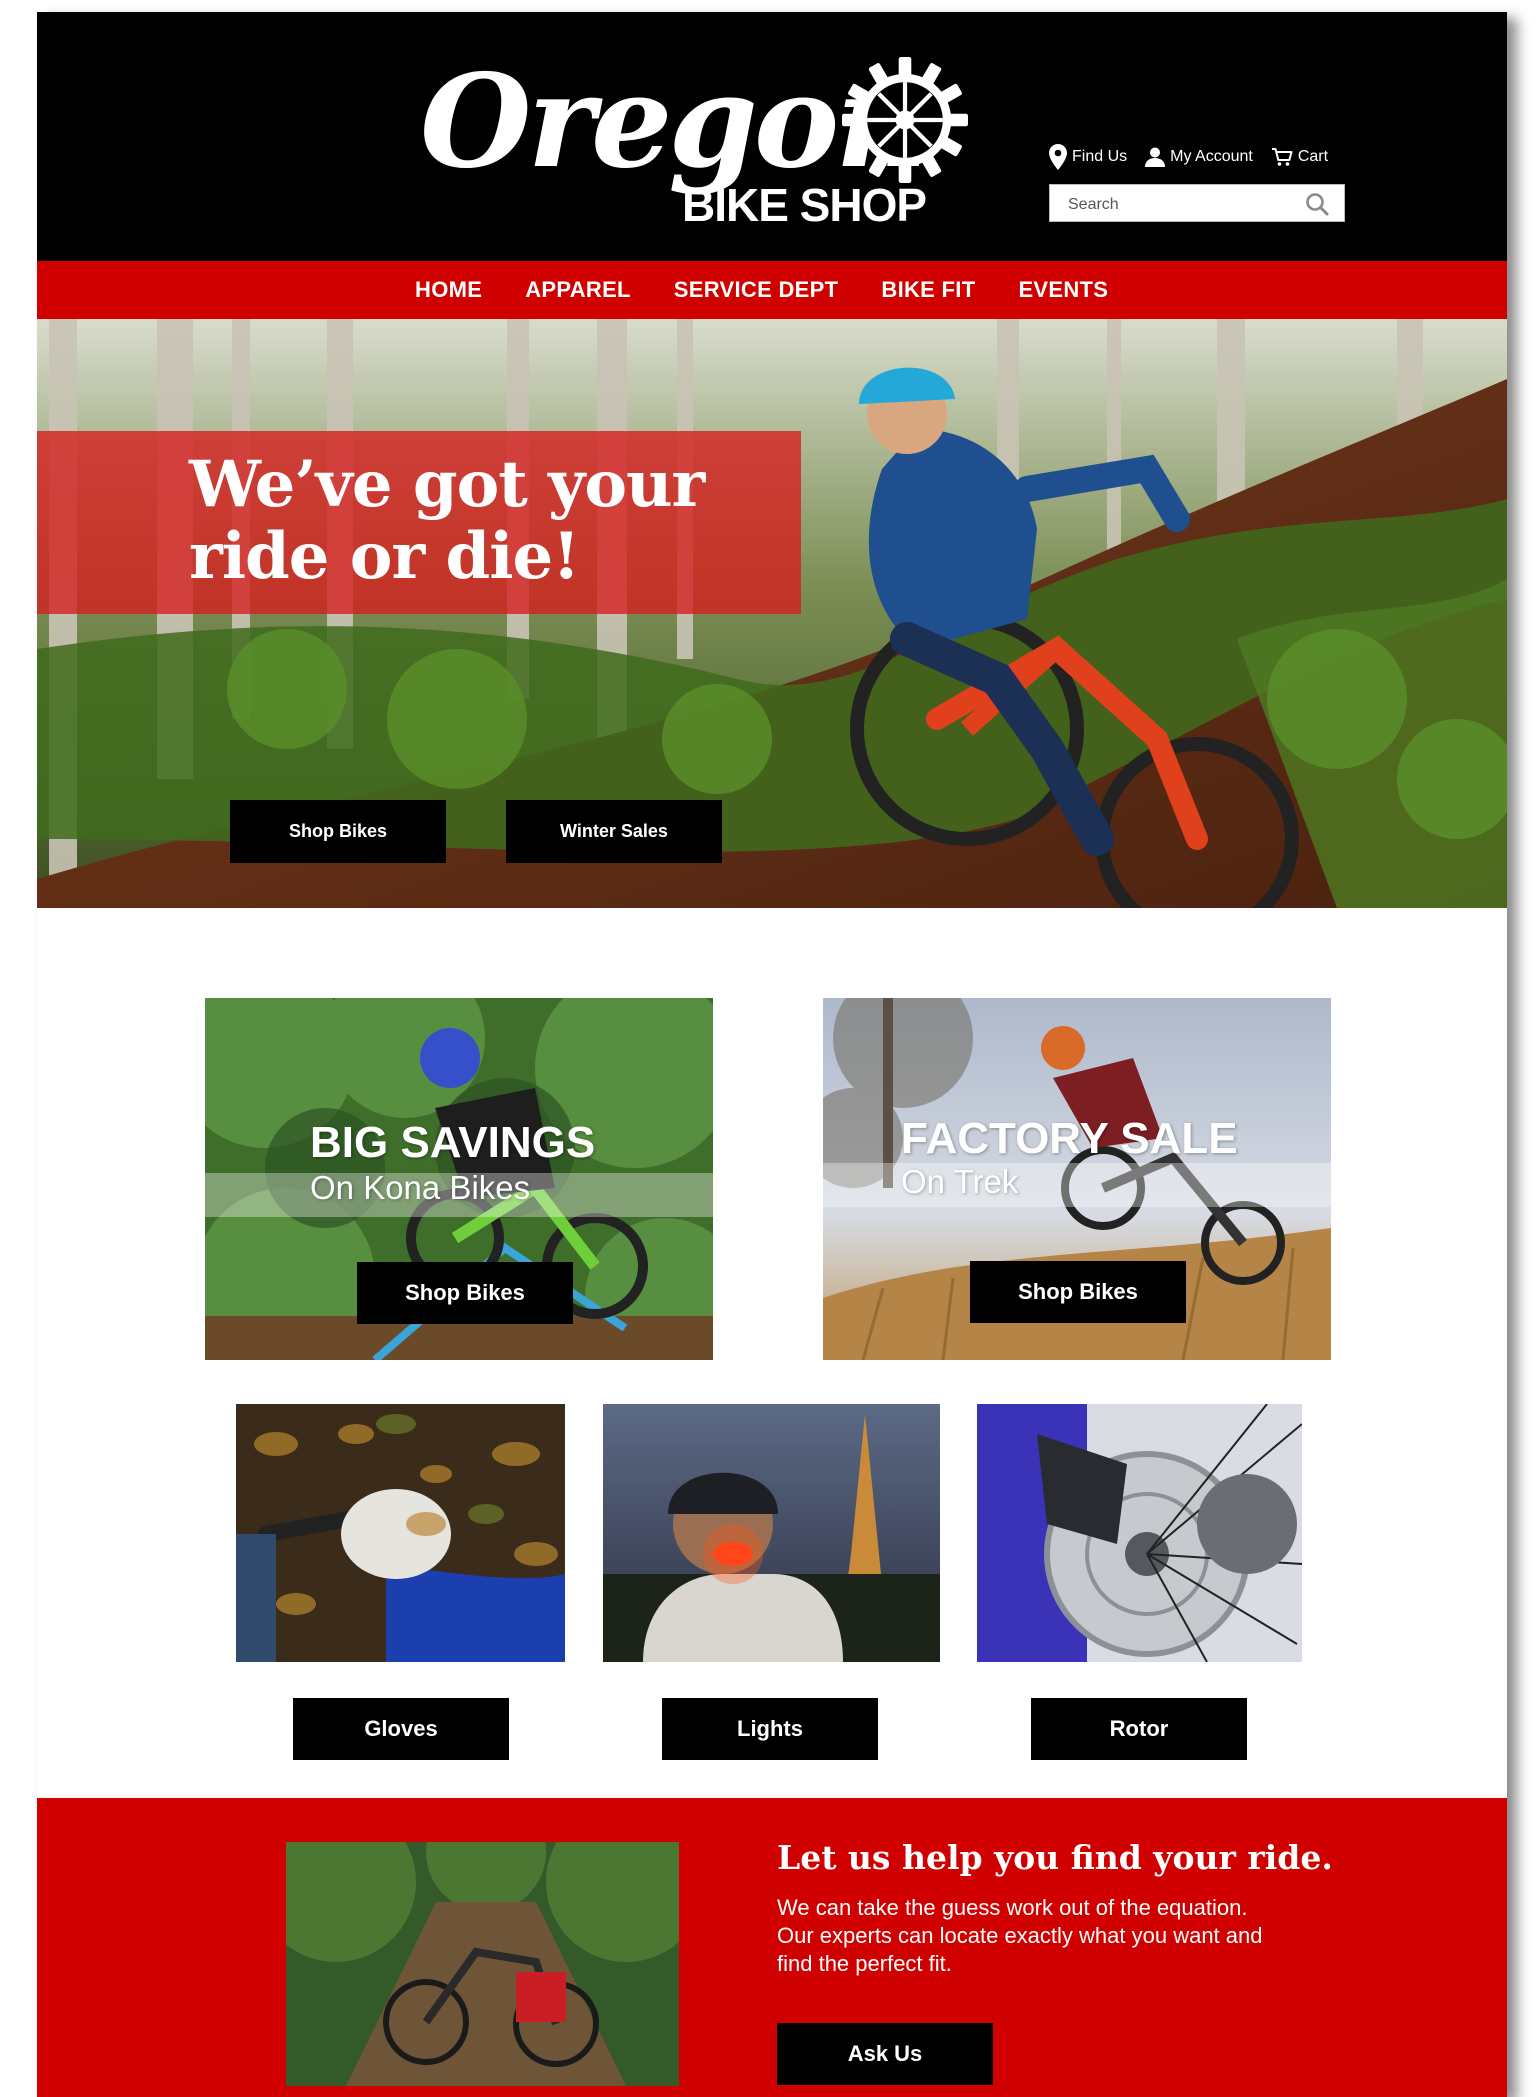 The image size is (1537, 2097). I want to click on cart-label: Cart, so click(1313, 156).